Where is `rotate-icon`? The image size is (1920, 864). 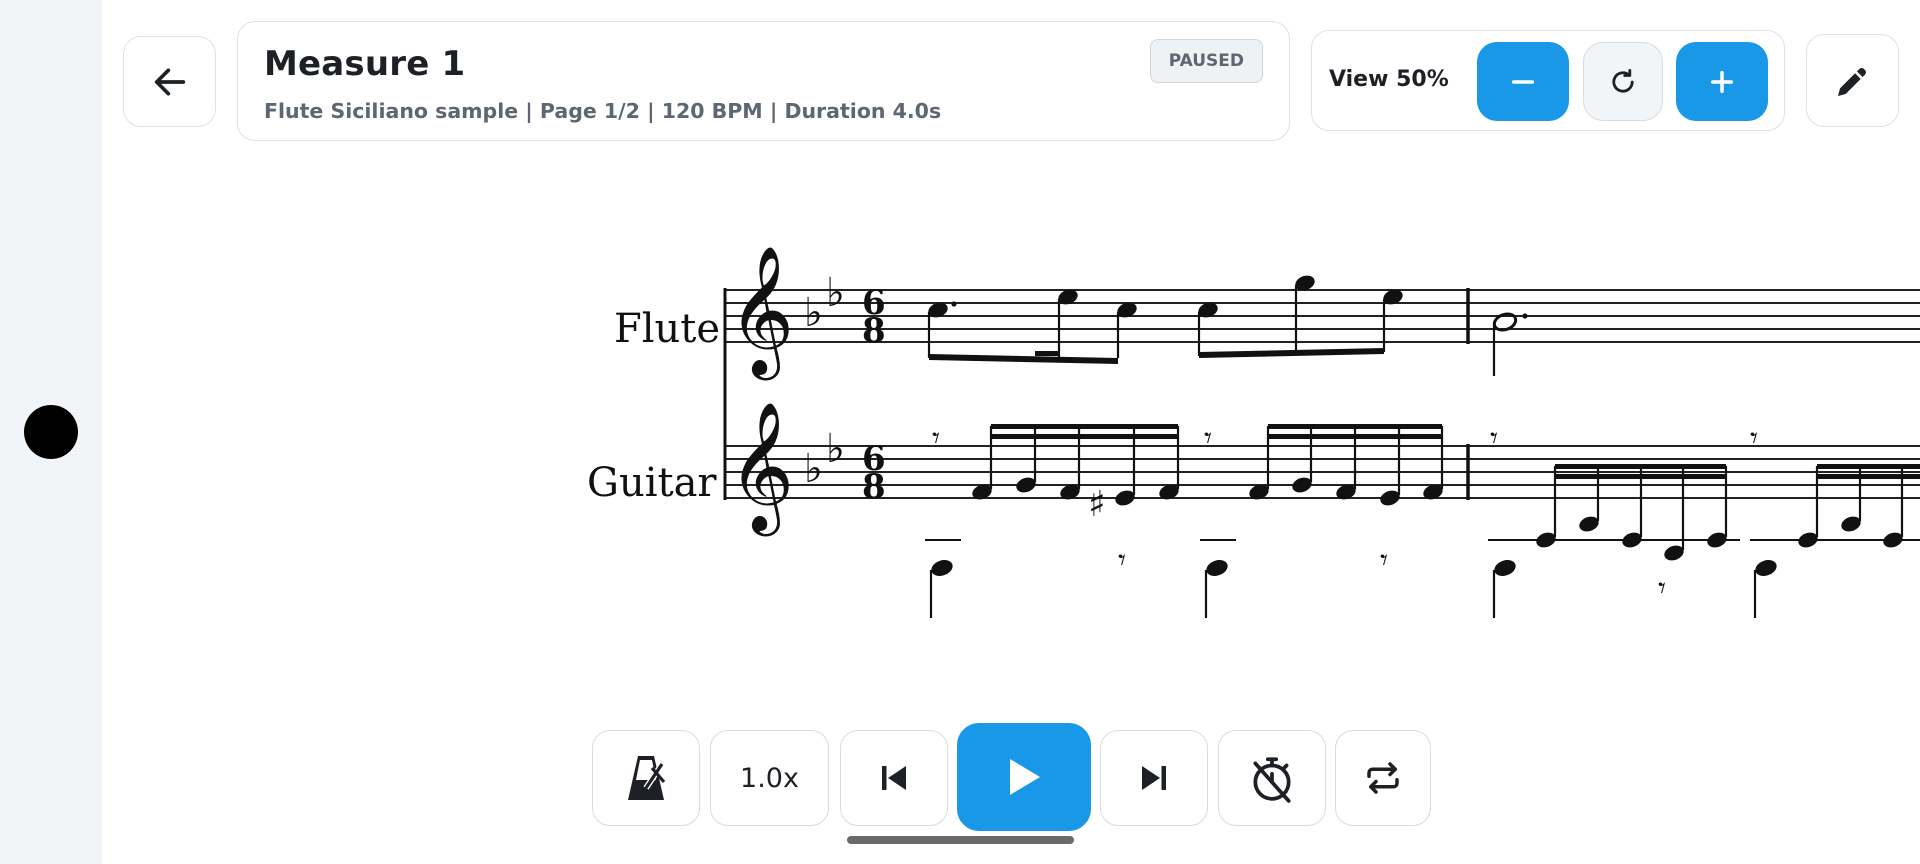
rotate-icon is located at coordinates (1623, 80).